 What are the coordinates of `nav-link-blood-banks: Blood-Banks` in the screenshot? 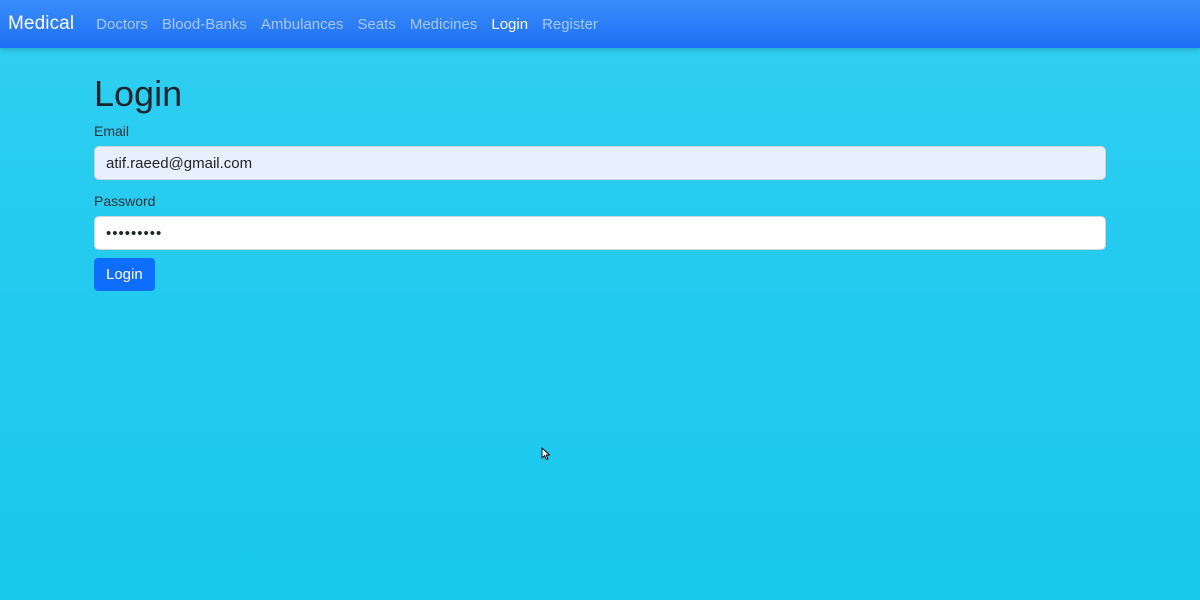 It's located at (204, 24).